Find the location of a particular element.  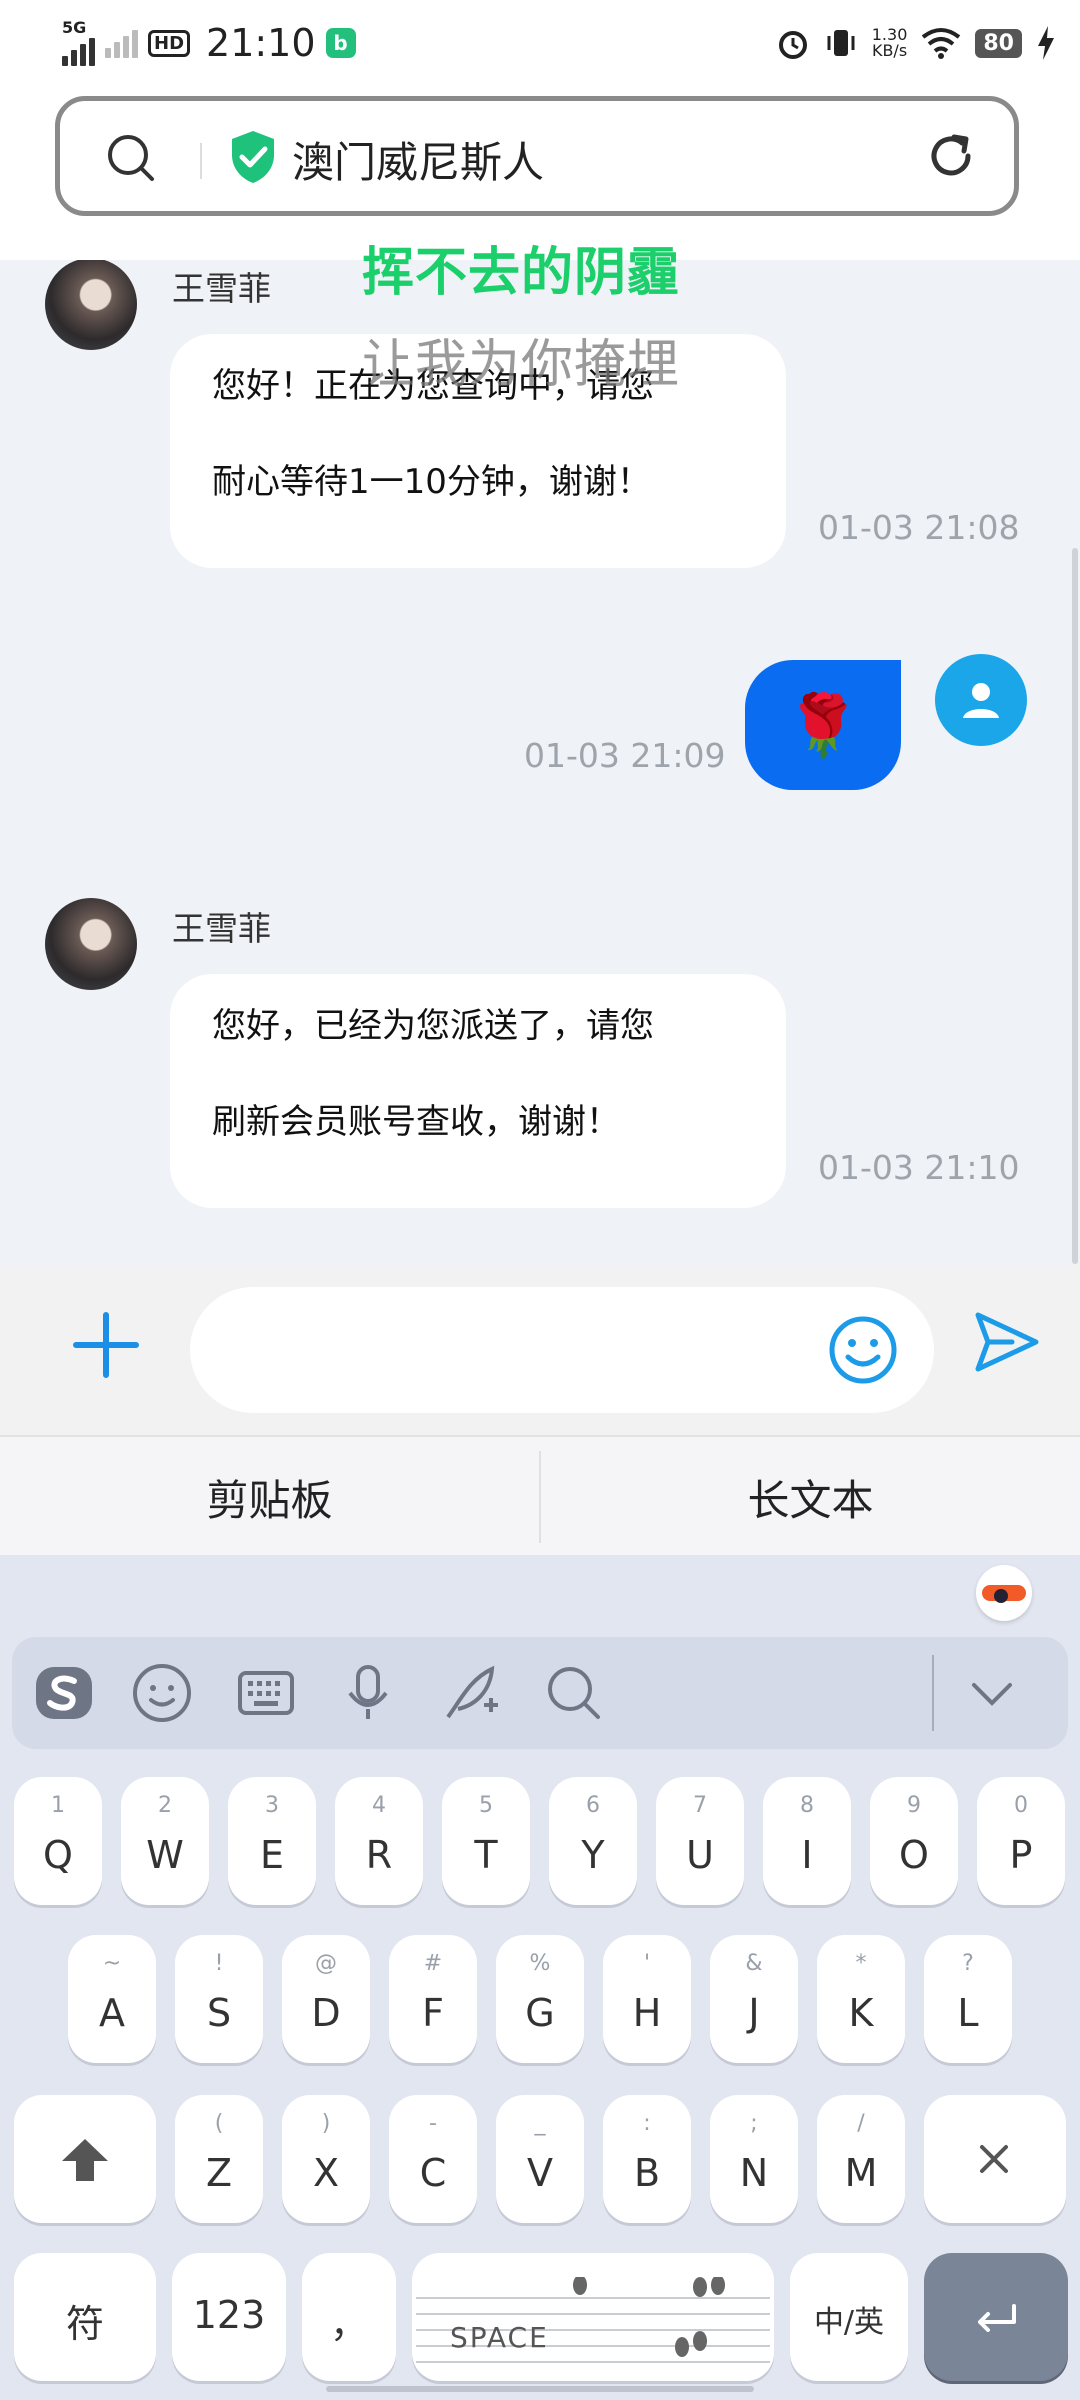

handwriting-icon is located at coordinates (472, 1693).